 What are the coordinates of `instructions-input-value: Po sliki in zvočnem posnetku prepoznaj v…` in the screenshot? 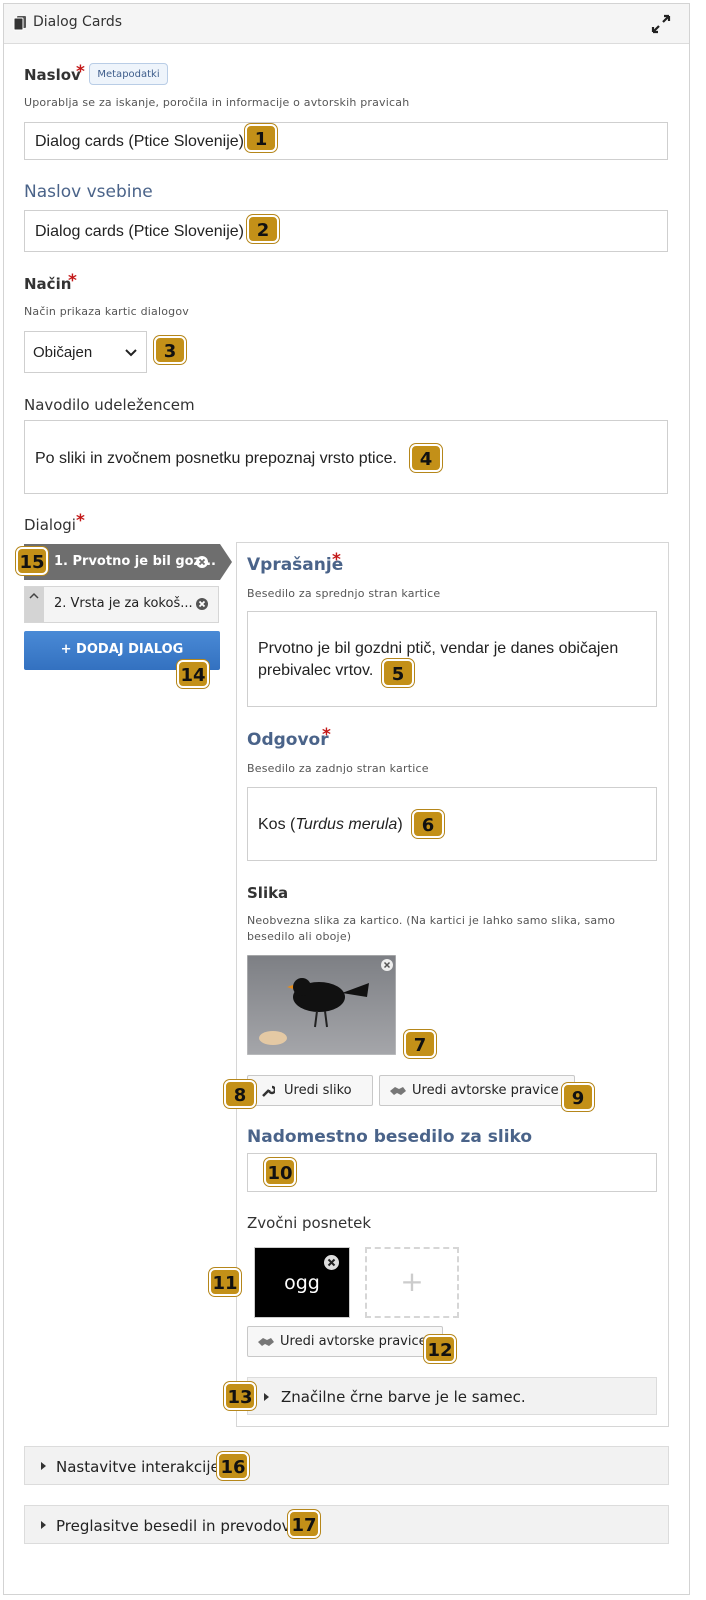 It's located at (216, 458).